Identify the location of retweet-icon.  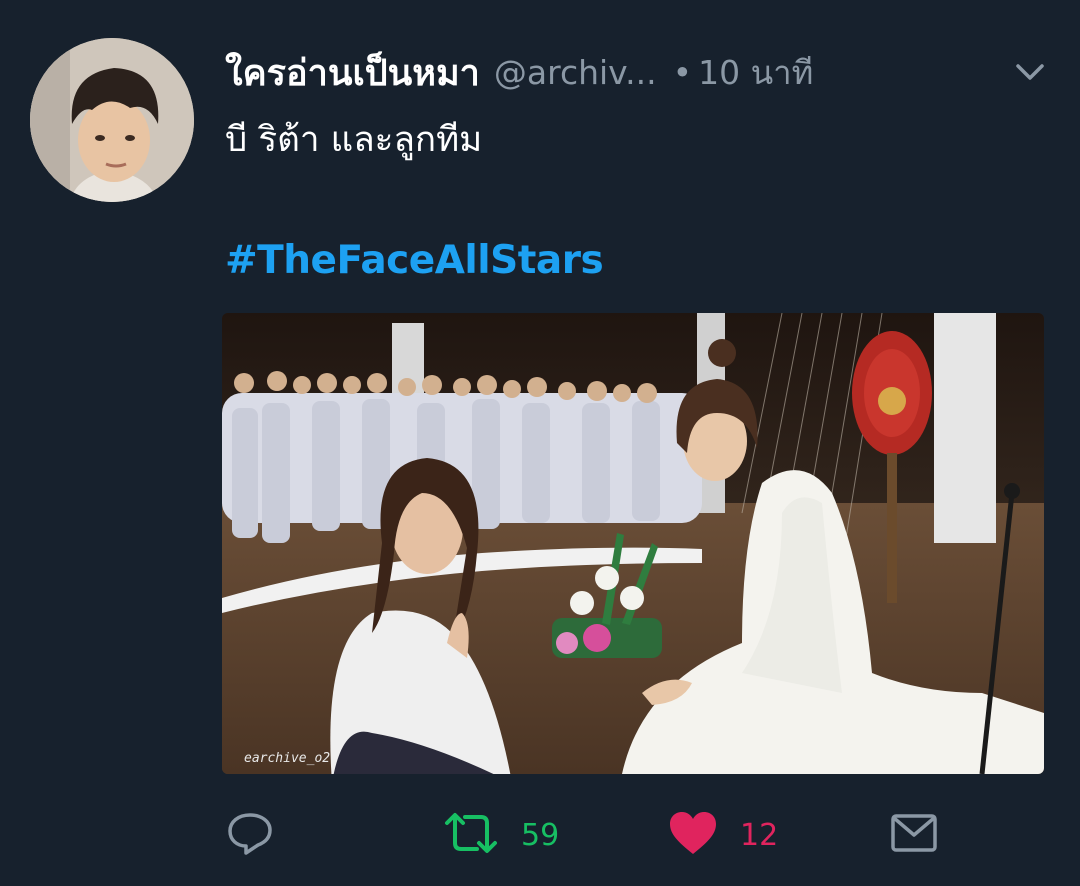
(471, 835).